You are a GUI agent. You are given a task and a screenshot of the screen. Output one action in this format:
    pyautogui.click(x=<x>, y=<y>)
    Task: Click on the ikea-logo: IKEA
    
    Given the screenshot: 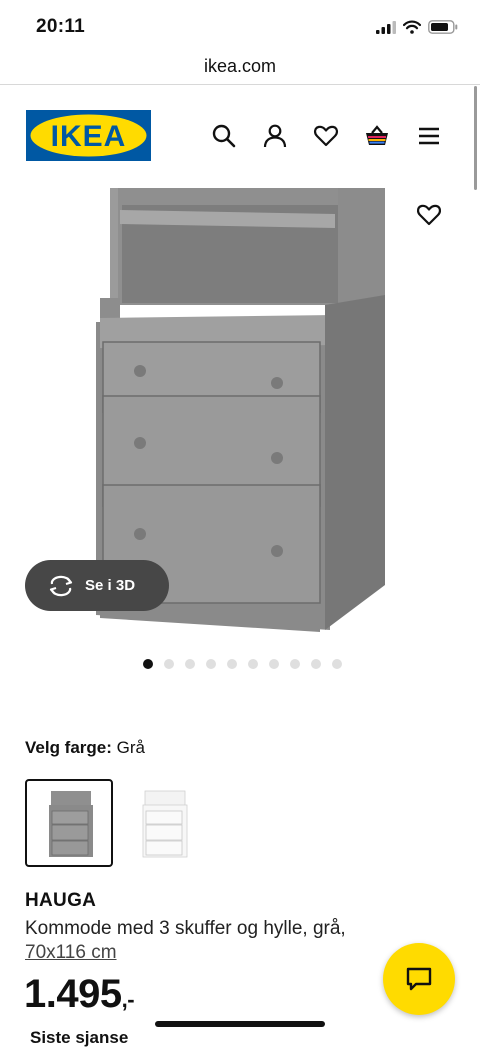 What is the action you would take?
    pyautogui.click(x=88, y=135)
    